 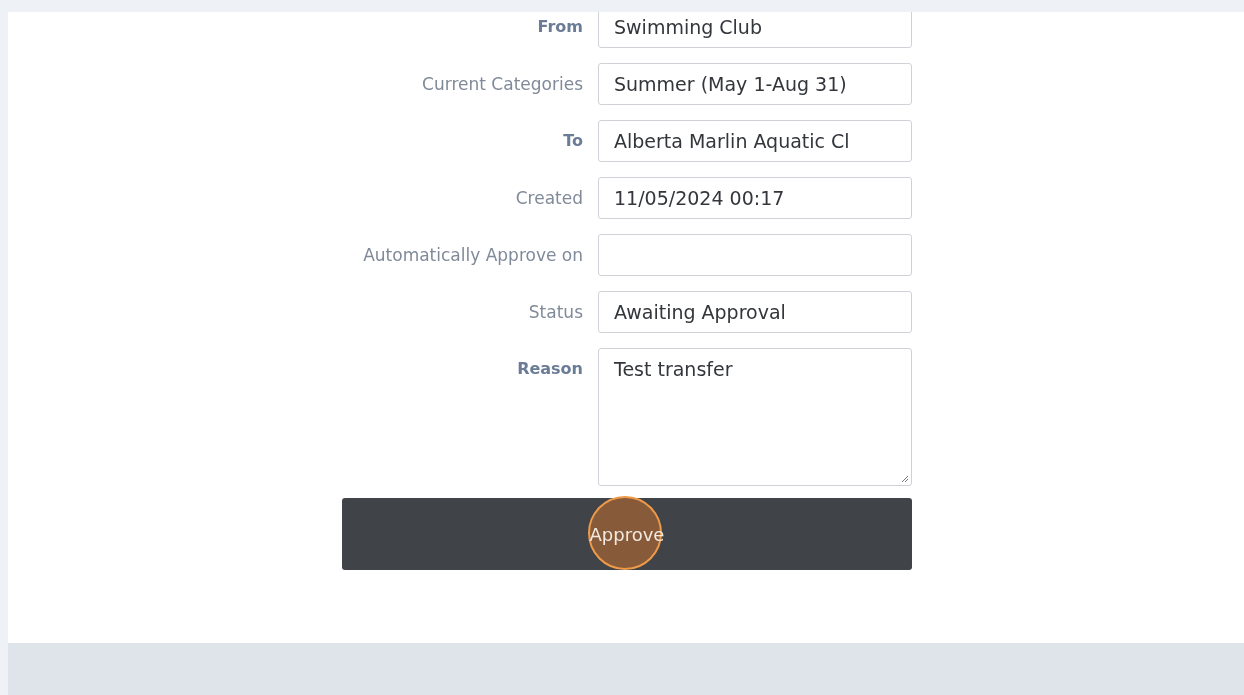 I want to click on field-label: From, so click(x=560, y=27).